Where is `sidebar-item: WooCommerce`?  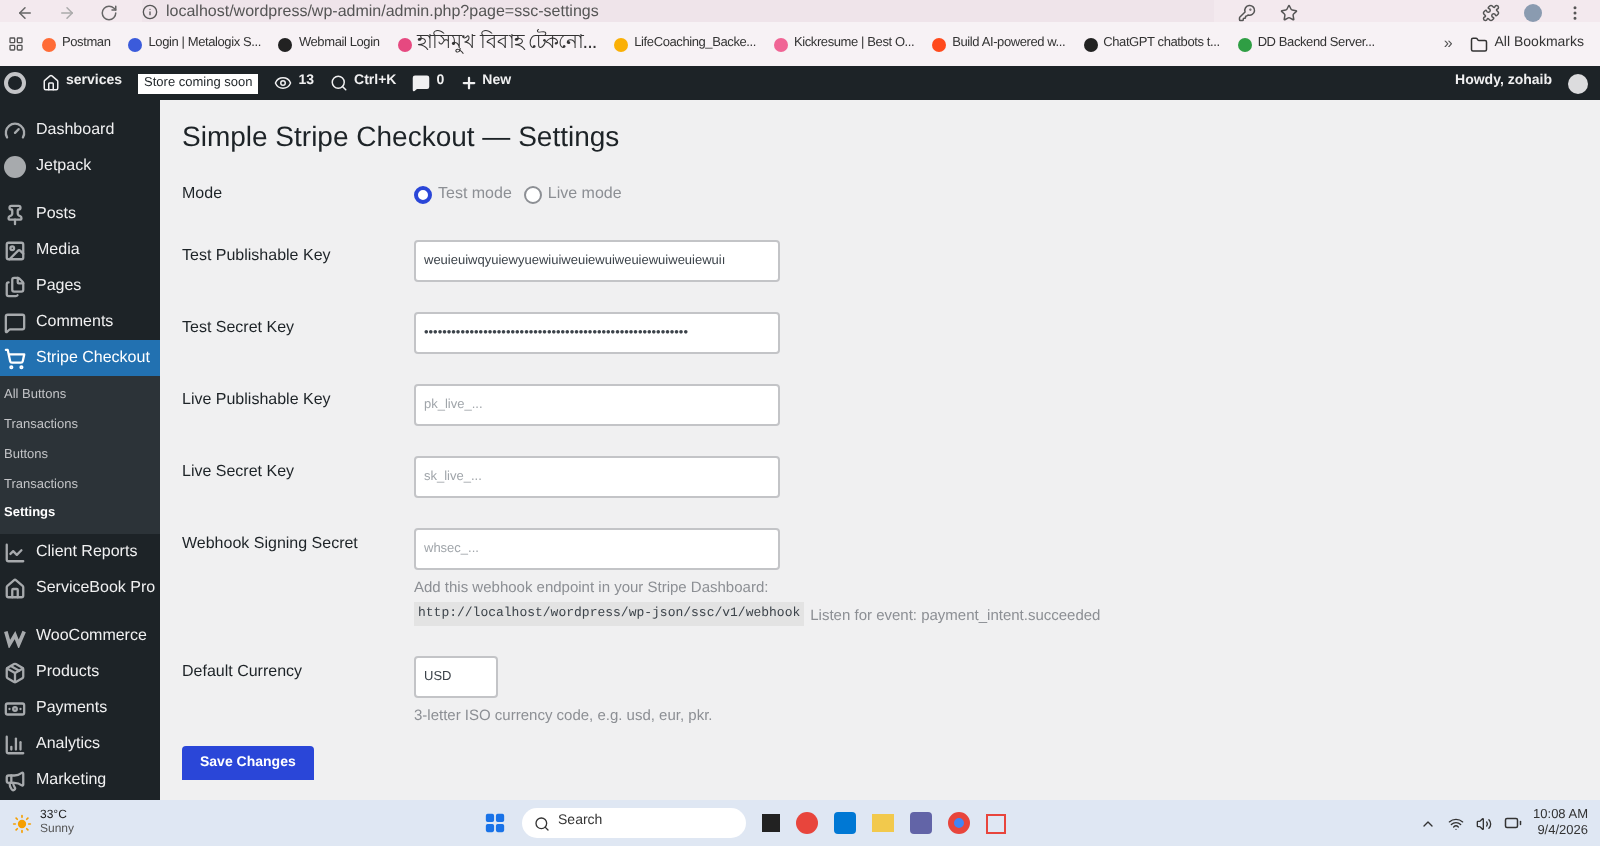
sidebar-item: WooCommerce is located at coordinates (80, 636).